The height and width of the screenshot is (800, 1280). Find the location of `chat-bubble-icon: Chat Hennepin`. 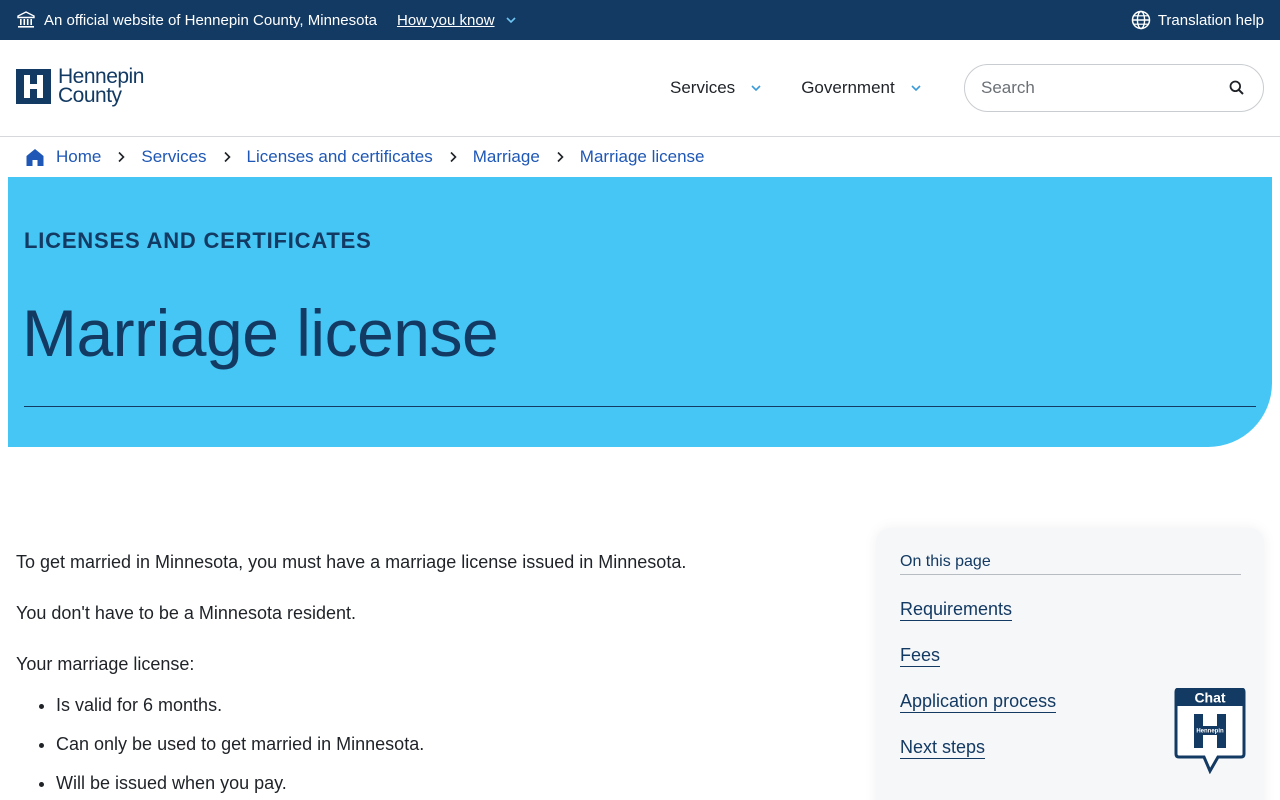

chat-bubble-icon: Chat Hennepin is located at coordinates (1210, 731).